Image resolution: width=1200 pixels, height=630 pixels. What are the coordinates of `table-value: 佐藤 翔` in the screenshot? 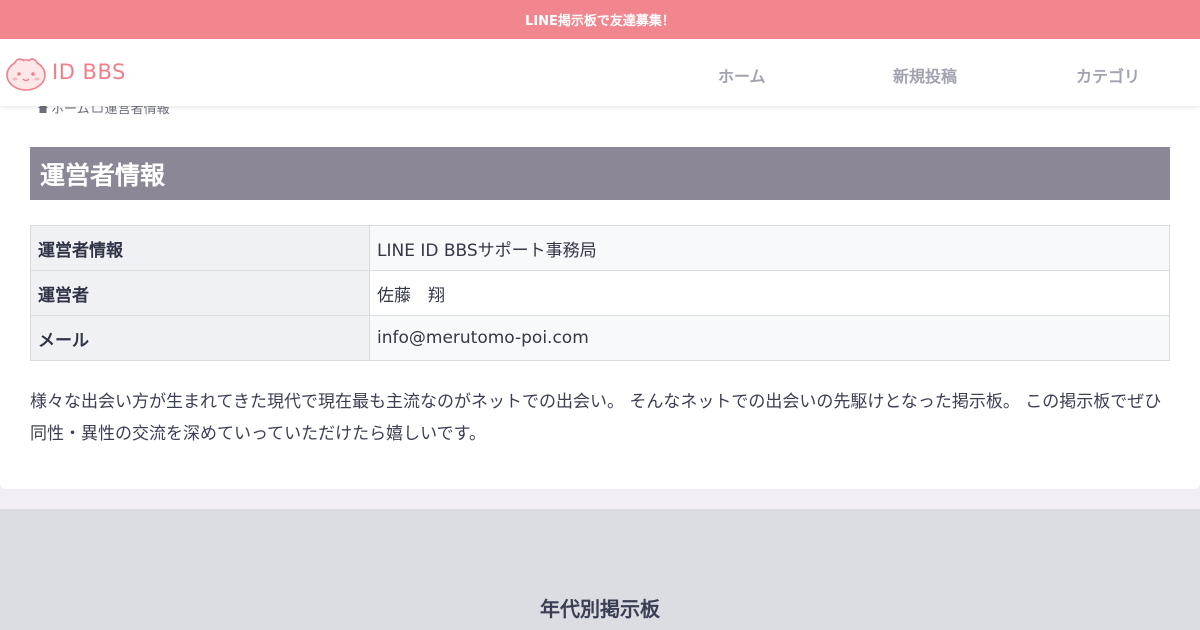 It's located at (769, 293).